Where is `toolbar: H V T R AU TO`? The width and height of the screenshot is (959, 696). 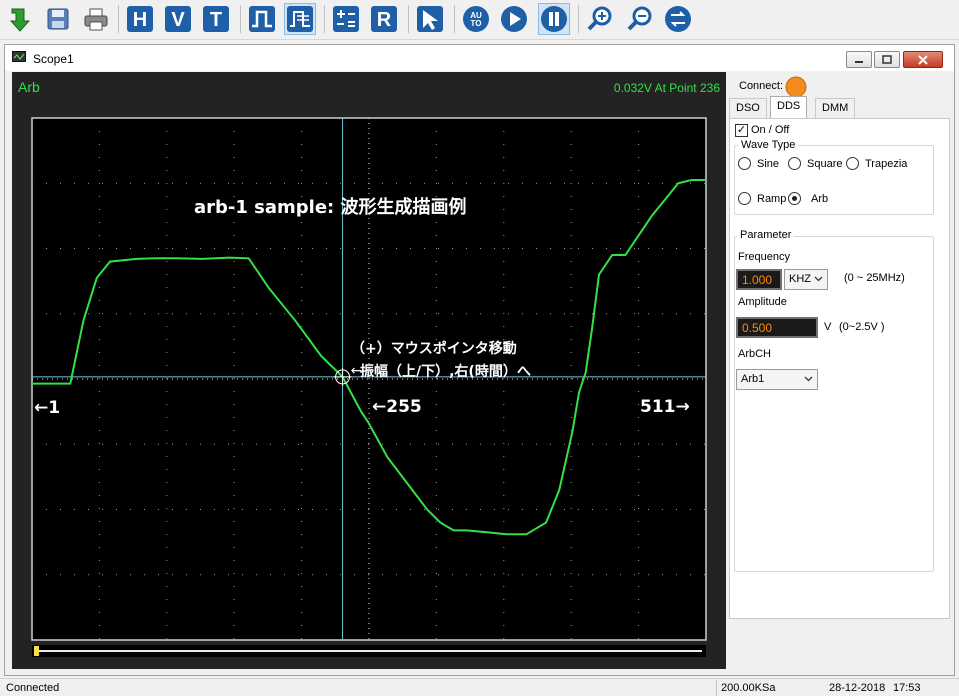 toolbar: H V T R AU TO is located at coordinates (479, 20).